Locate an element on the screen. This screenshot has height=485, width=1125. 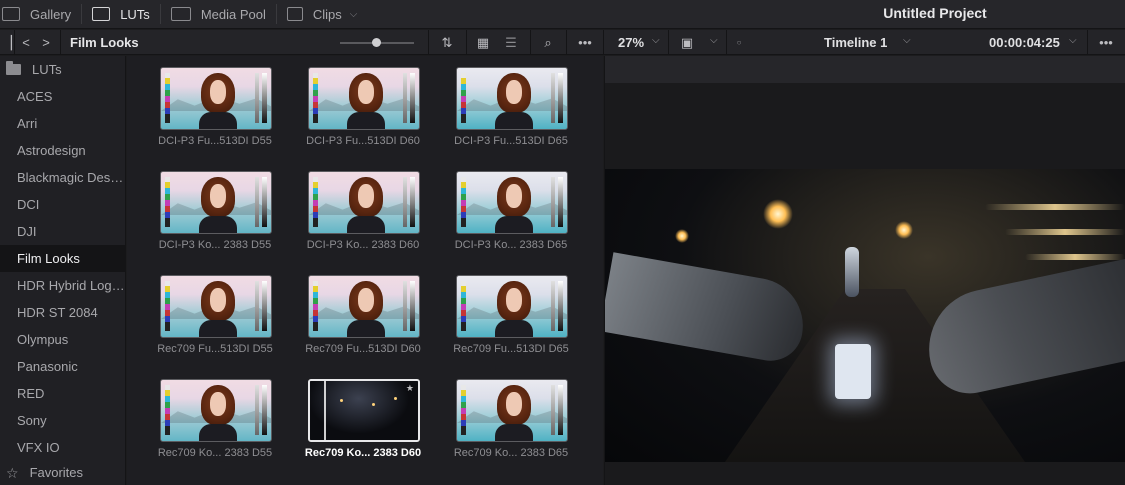
more-options-icon: ••• is located at coordinates (585, 42).